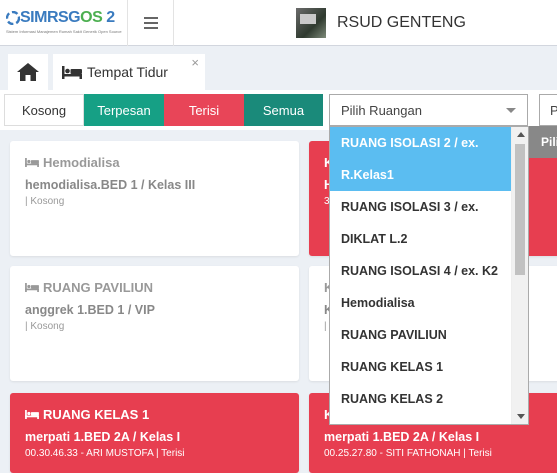 This screenshot has width=557, height=473. I want to click on dropdown-option: RUANG ISOLASI 3 / ex., so click(421, 207).